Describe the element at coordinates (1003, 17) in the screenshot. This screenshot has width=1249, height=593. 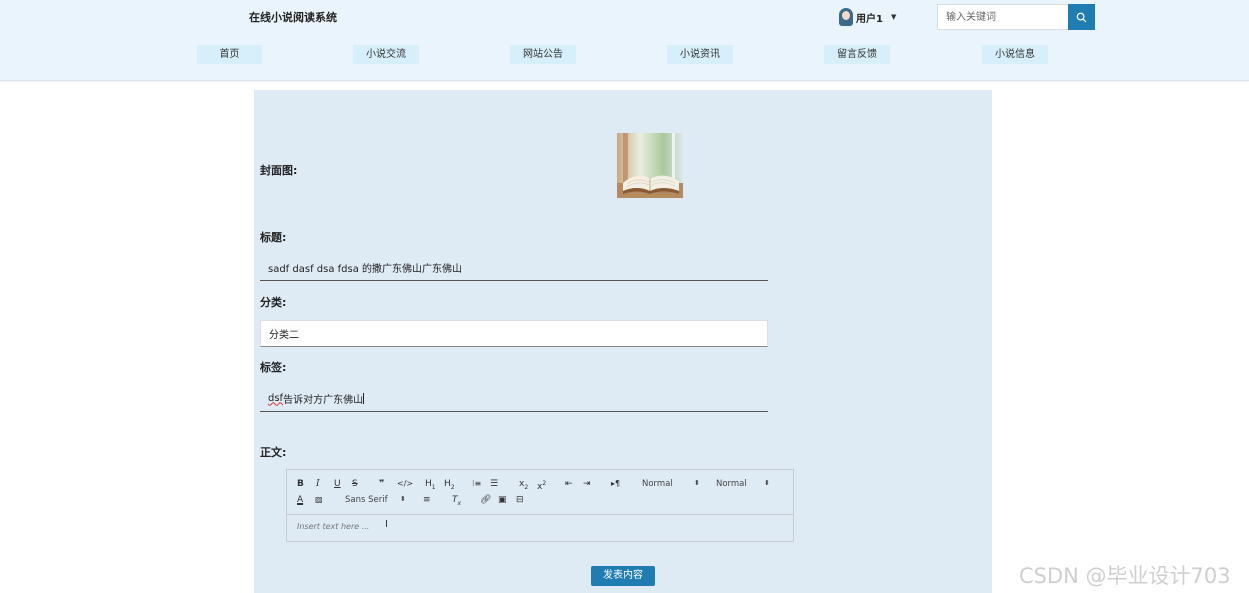
I see `search-input` at that location.